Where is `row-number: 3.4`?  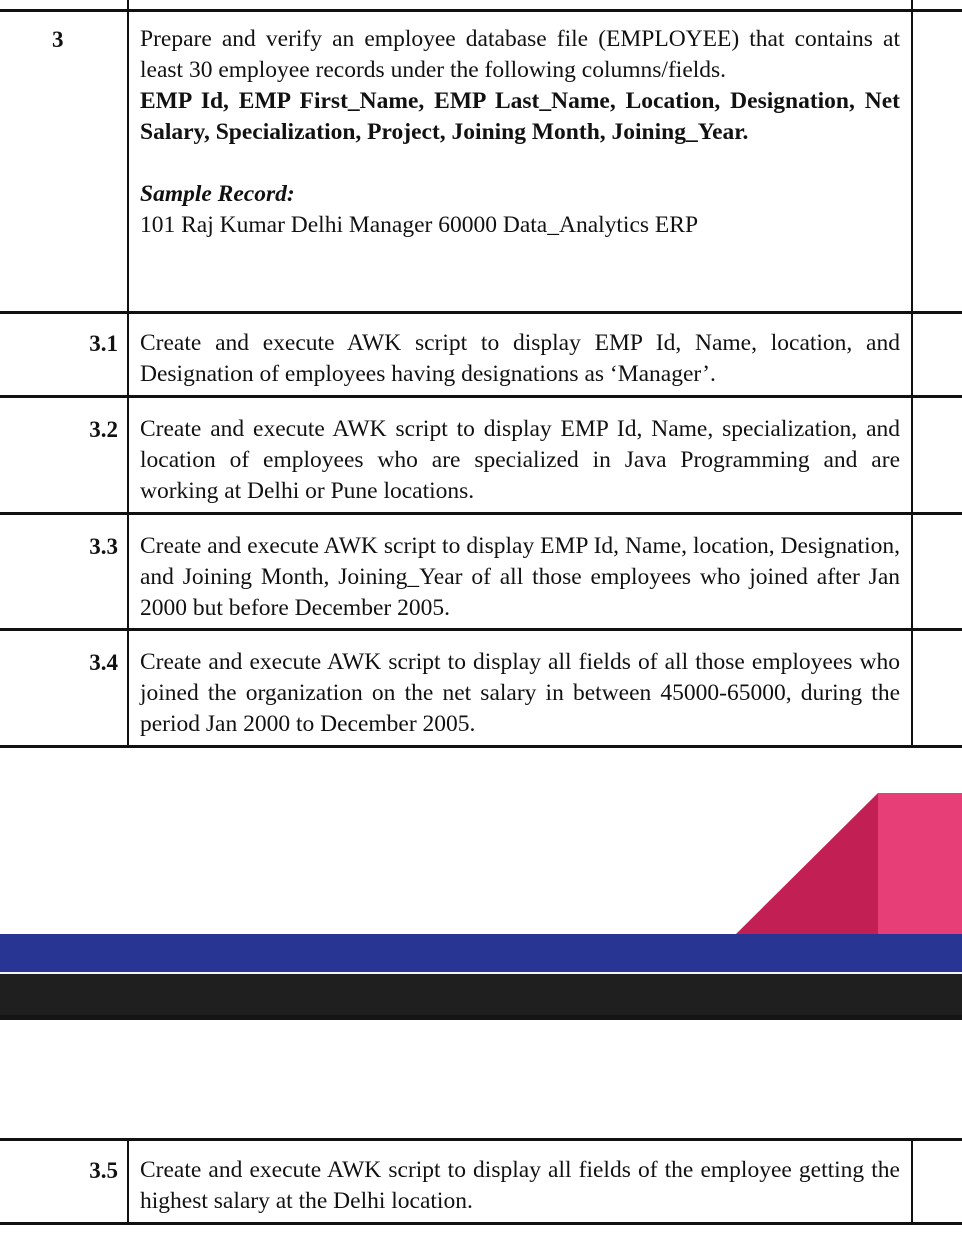
row-number: 3.4 is located at coordinates (103, 662).